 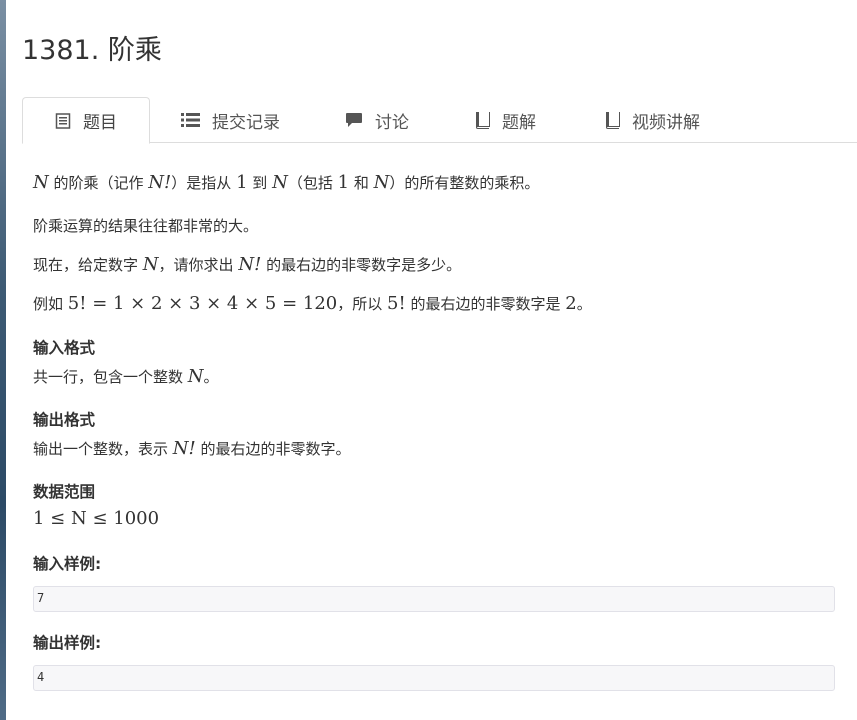 What do you see at coordinates (392, 122) in the screenshot?
I see `tab-discussion-label: 讨论` at bounding box center [392, 122].